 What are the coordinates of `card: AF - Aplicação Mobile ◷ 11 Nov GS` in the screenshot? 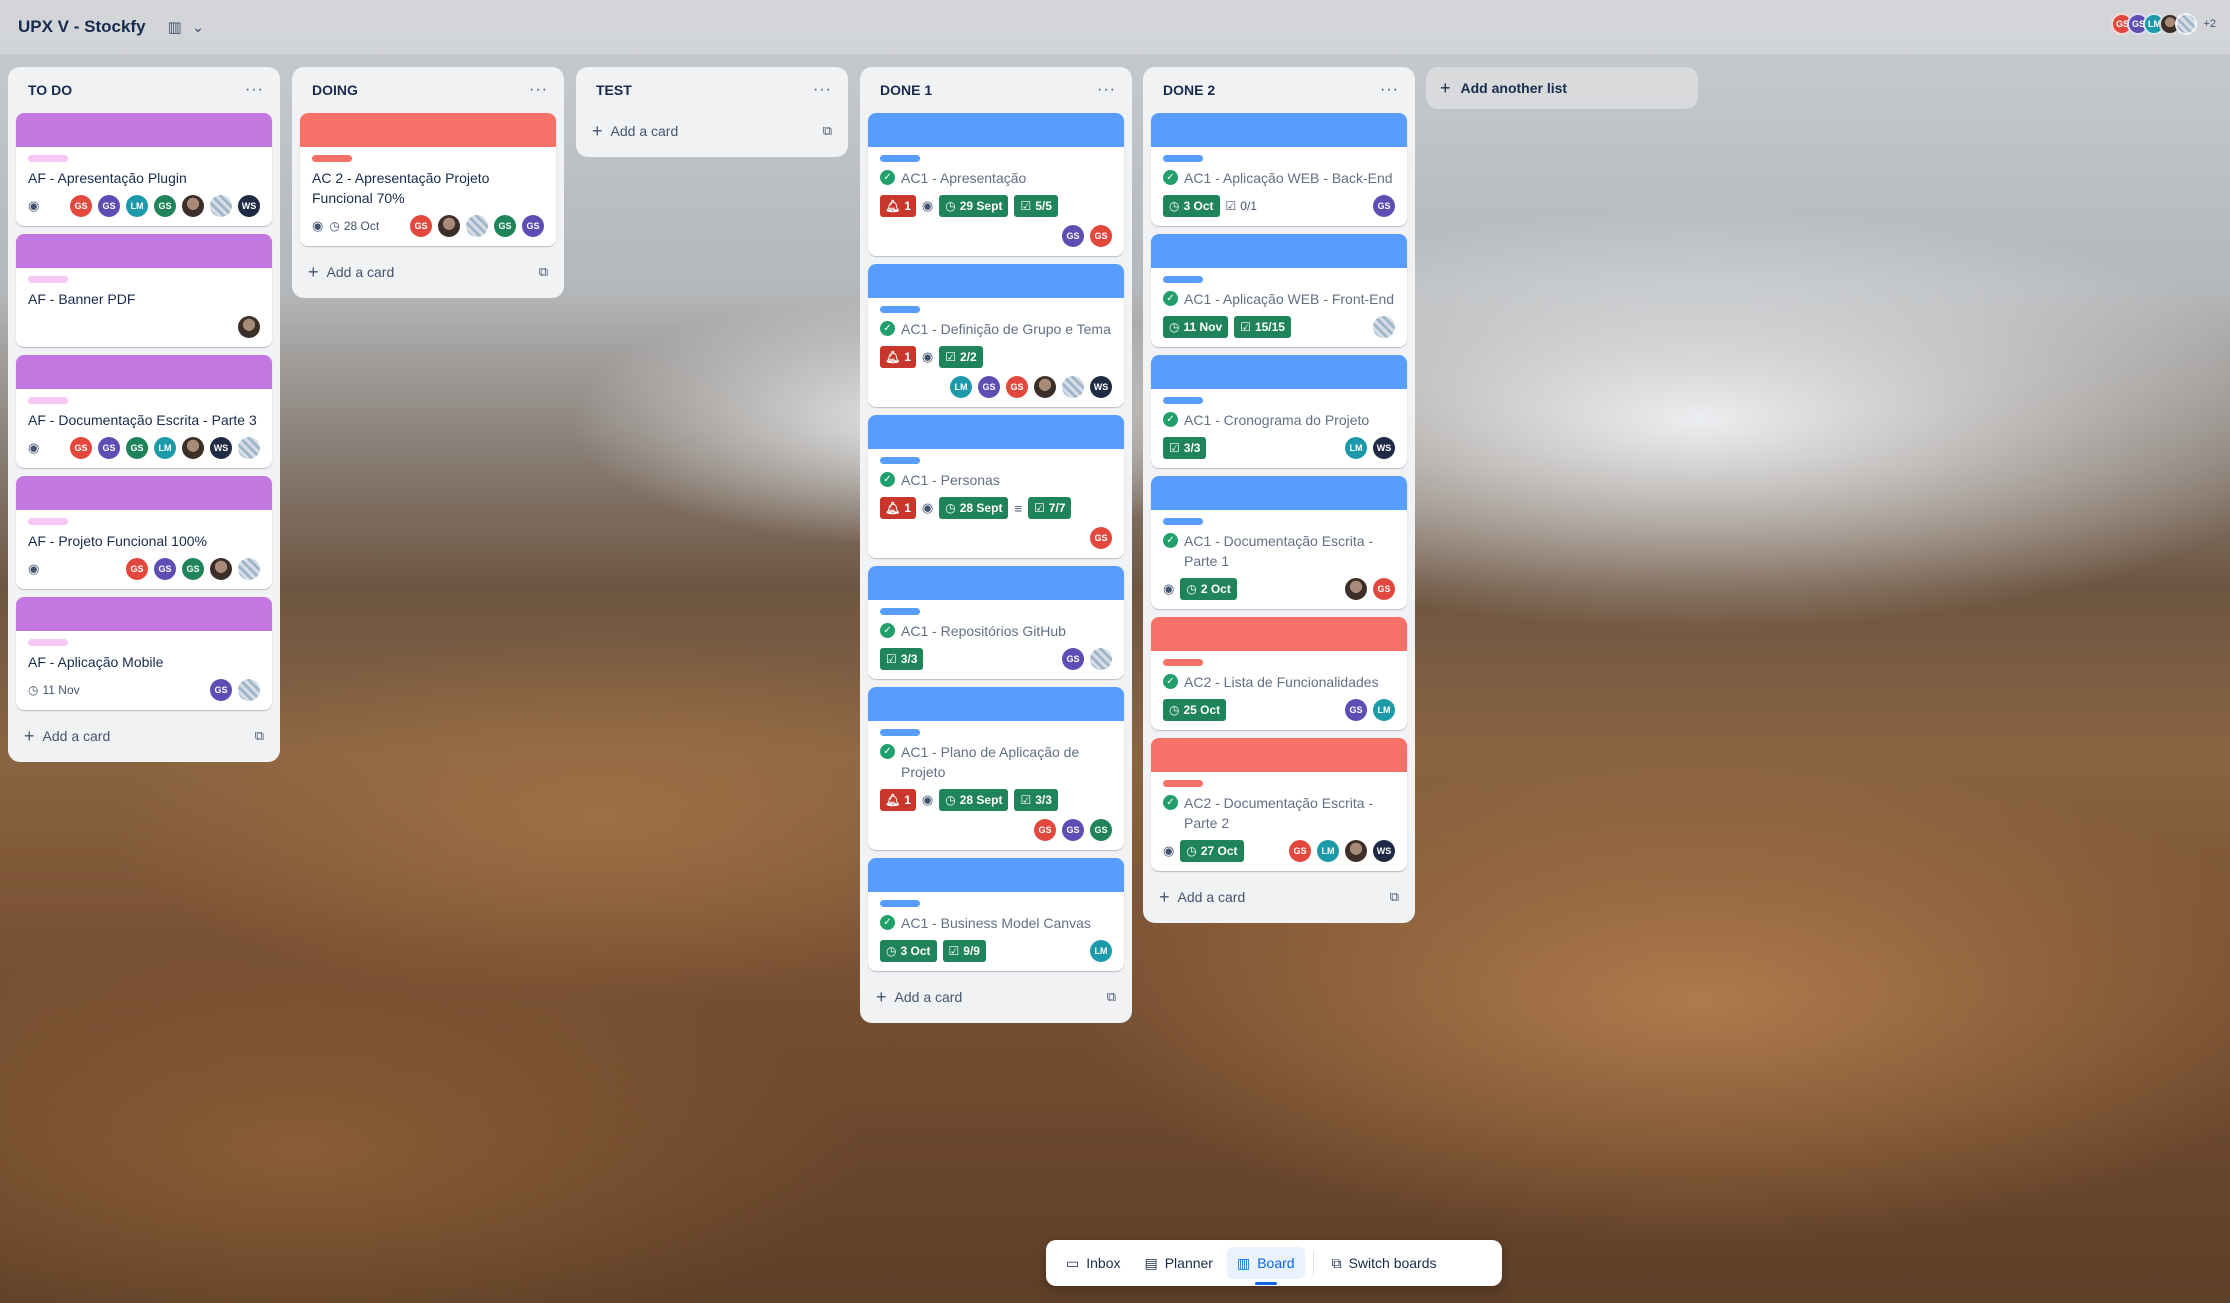 It's located at (144, 653).